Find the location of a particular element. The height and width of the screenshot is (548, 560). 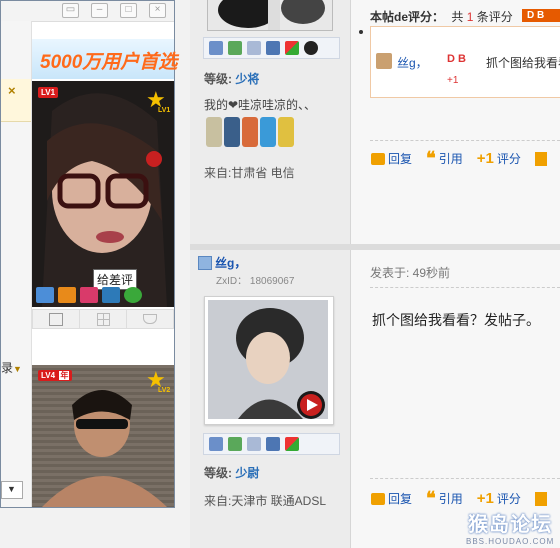

post2-header-divider is located at coordinates (465, 287).